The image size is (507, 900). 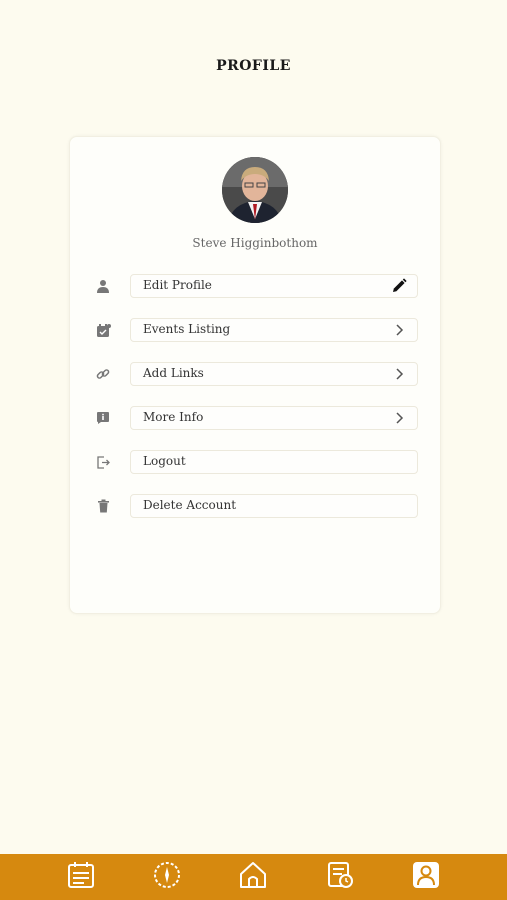 I want to click on nav-home, so click(x=253, y=877).